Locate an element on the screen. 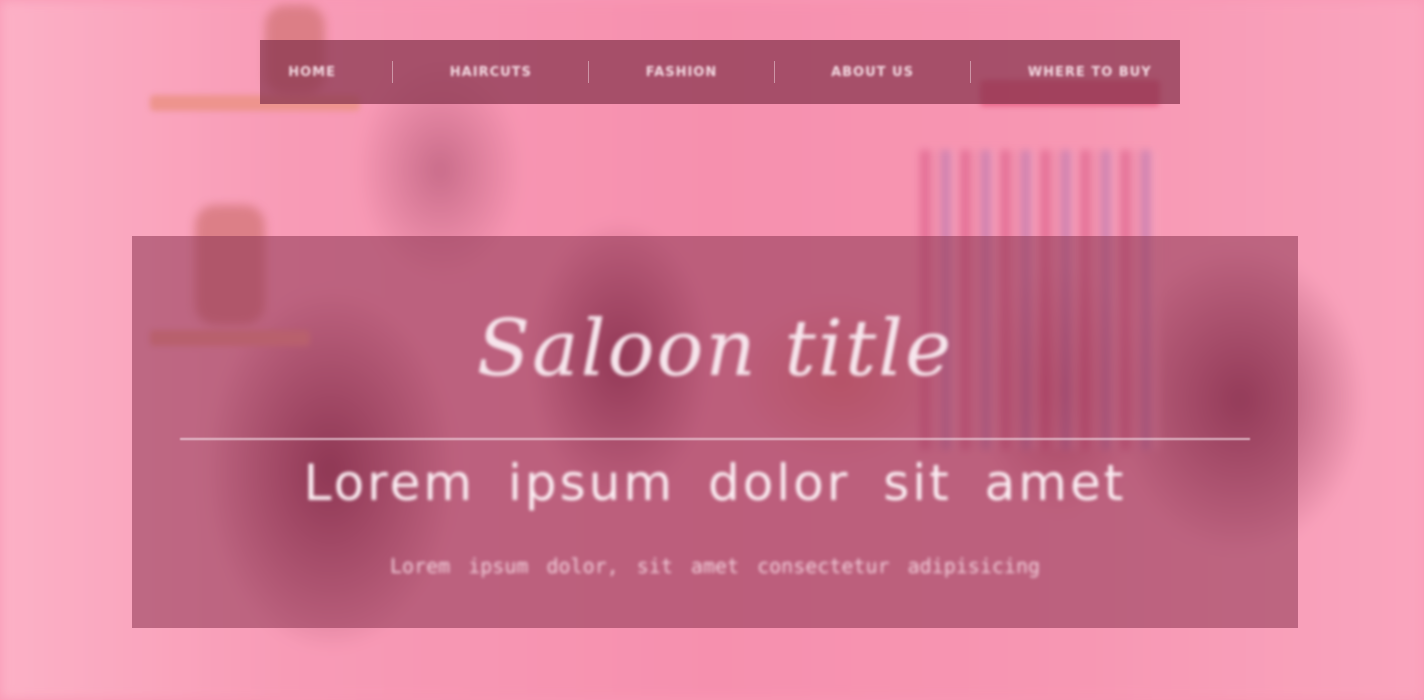 This screenshot has height=700, width=1424. nav-item-where-to-buy: WHERE TO BUY is located at coordinates (1090, 72).